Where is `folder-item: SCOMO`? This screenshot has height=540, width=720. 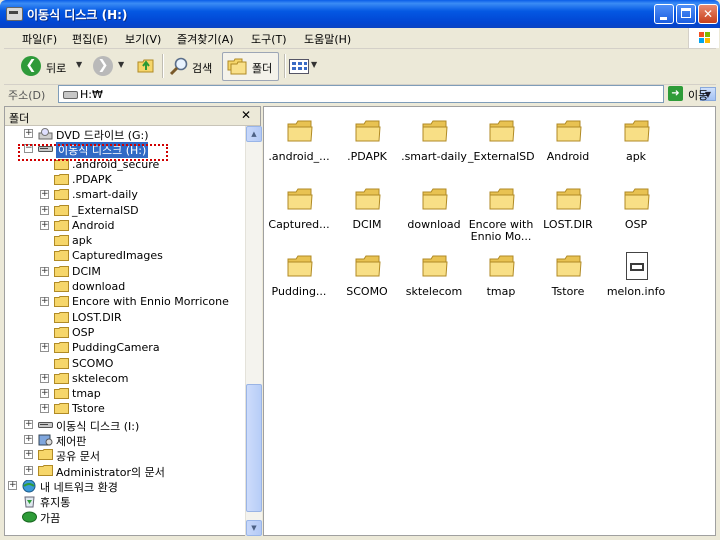
folder-item: SCOMO is located at coordinates (367, 280).